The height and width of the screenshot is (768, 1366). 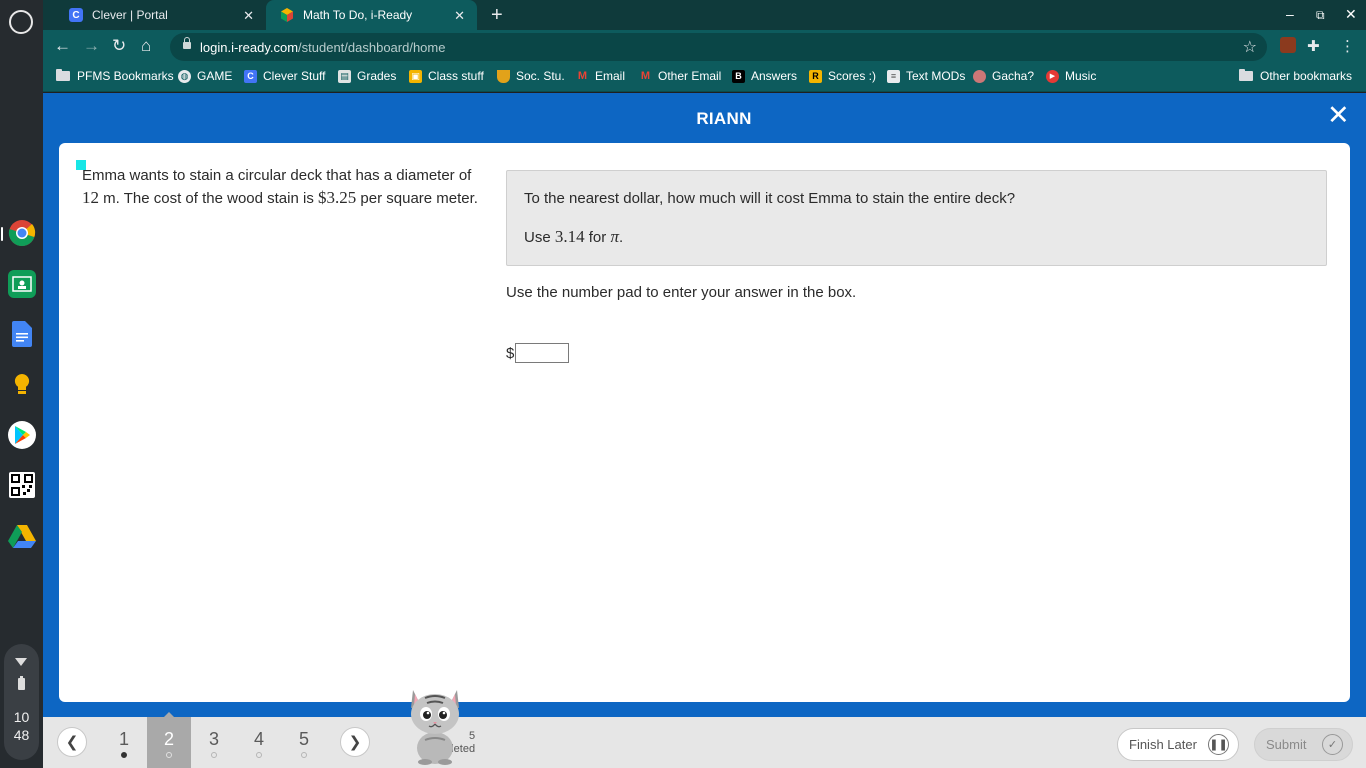 I want to click on chevron-left-icon: ❮, so click(x=72, y=742).